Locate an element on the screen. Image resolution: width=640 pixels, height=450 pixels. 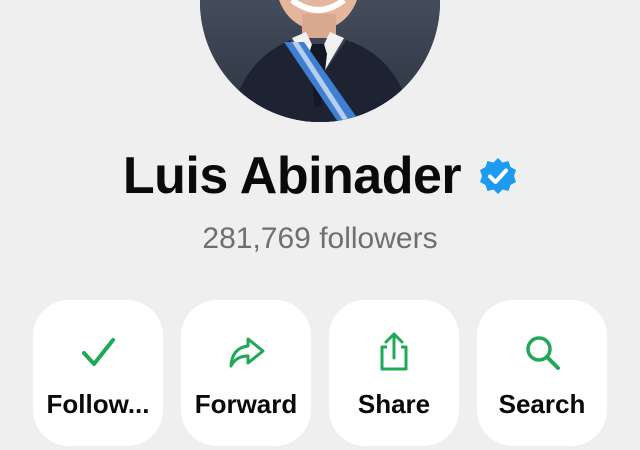
forward-button: Forward is located at coordinates (246, 373).